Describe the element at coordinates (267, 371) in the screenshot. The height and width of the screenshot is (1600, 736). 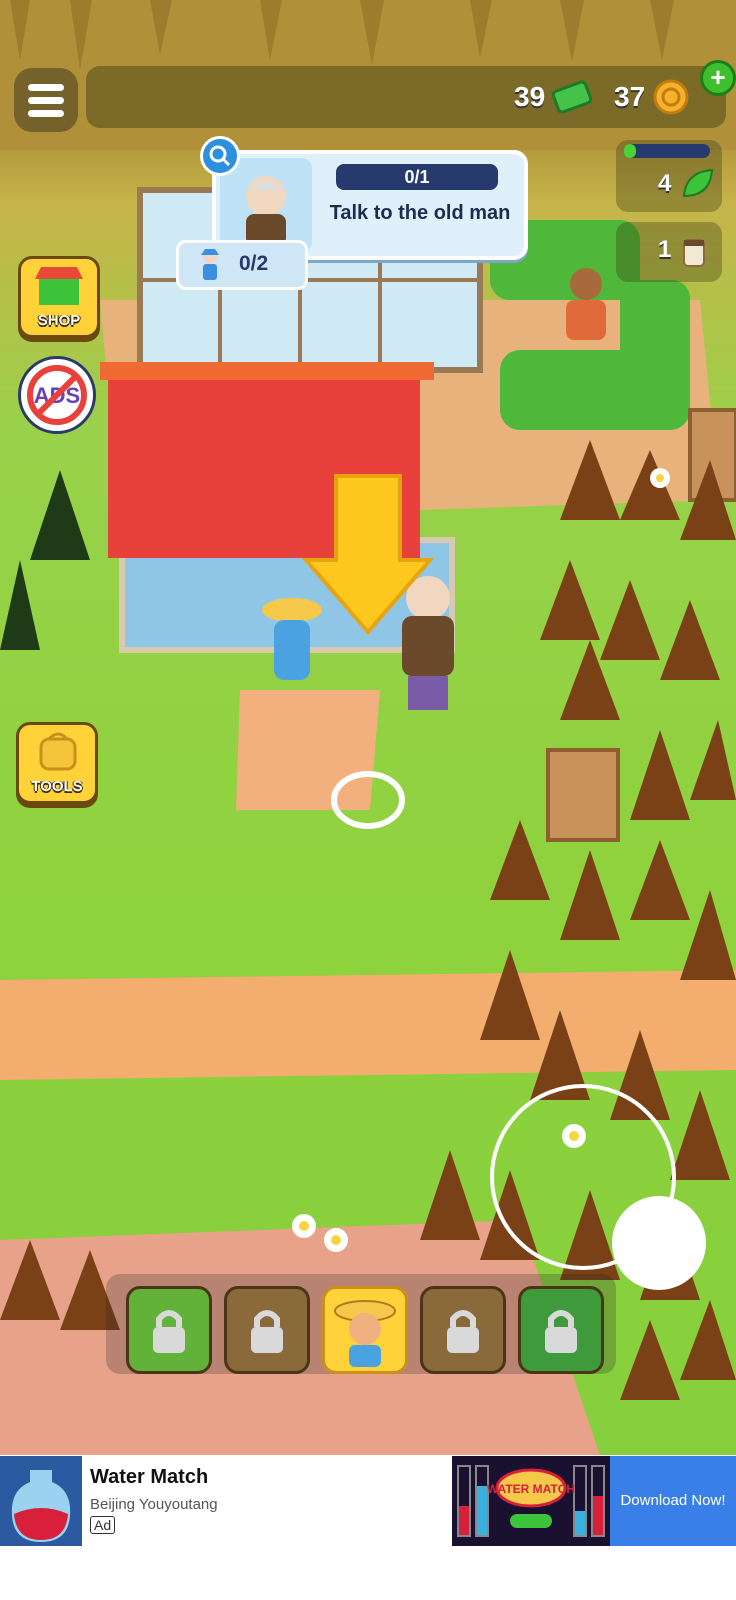
I see `awning-trim` at that location.